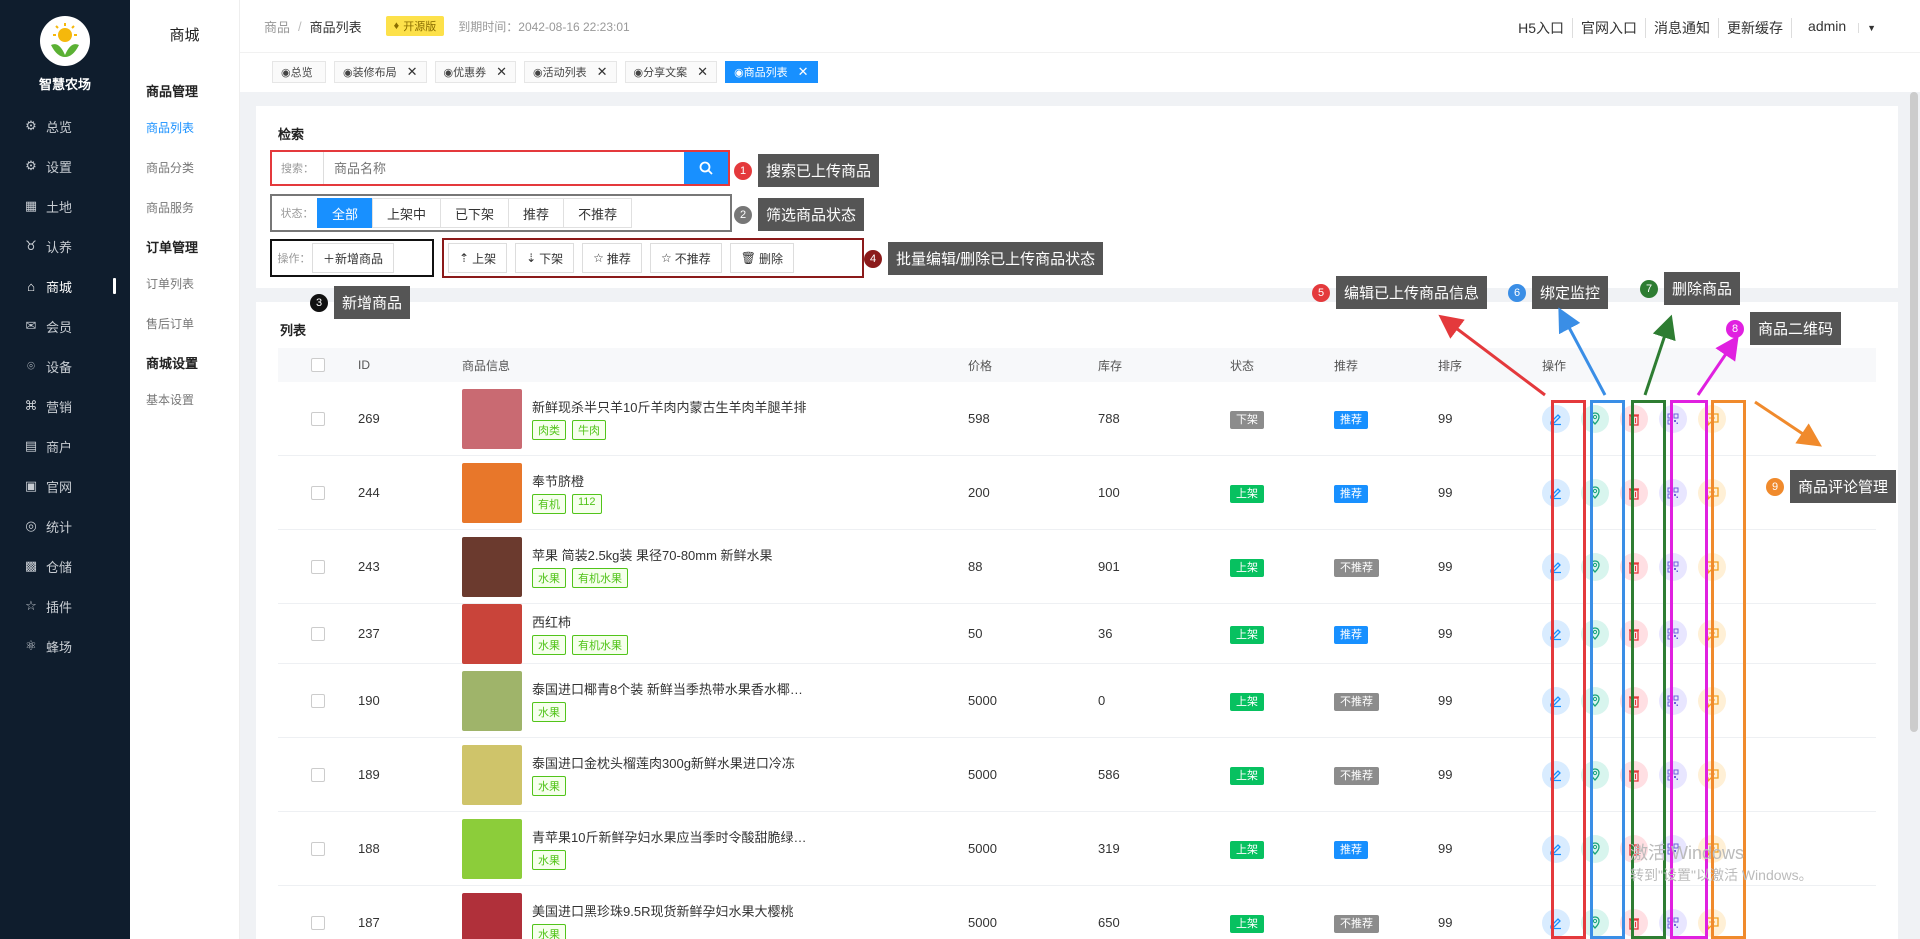 The image size is (1920, 939). Describe the element at coordinates (1630, 377) in the screenshot. I see `annotation-arrows` at that location.